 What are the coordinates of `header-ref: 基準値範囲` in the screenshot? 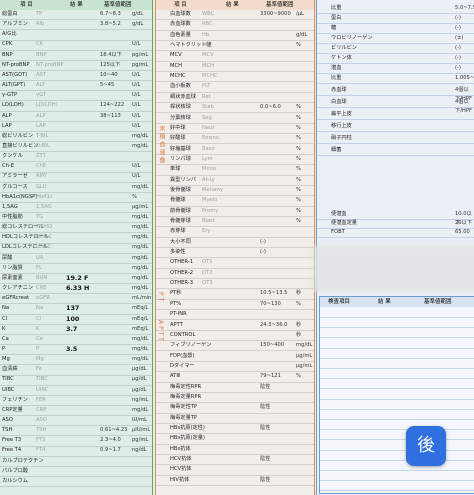 It's located at (118, 5).